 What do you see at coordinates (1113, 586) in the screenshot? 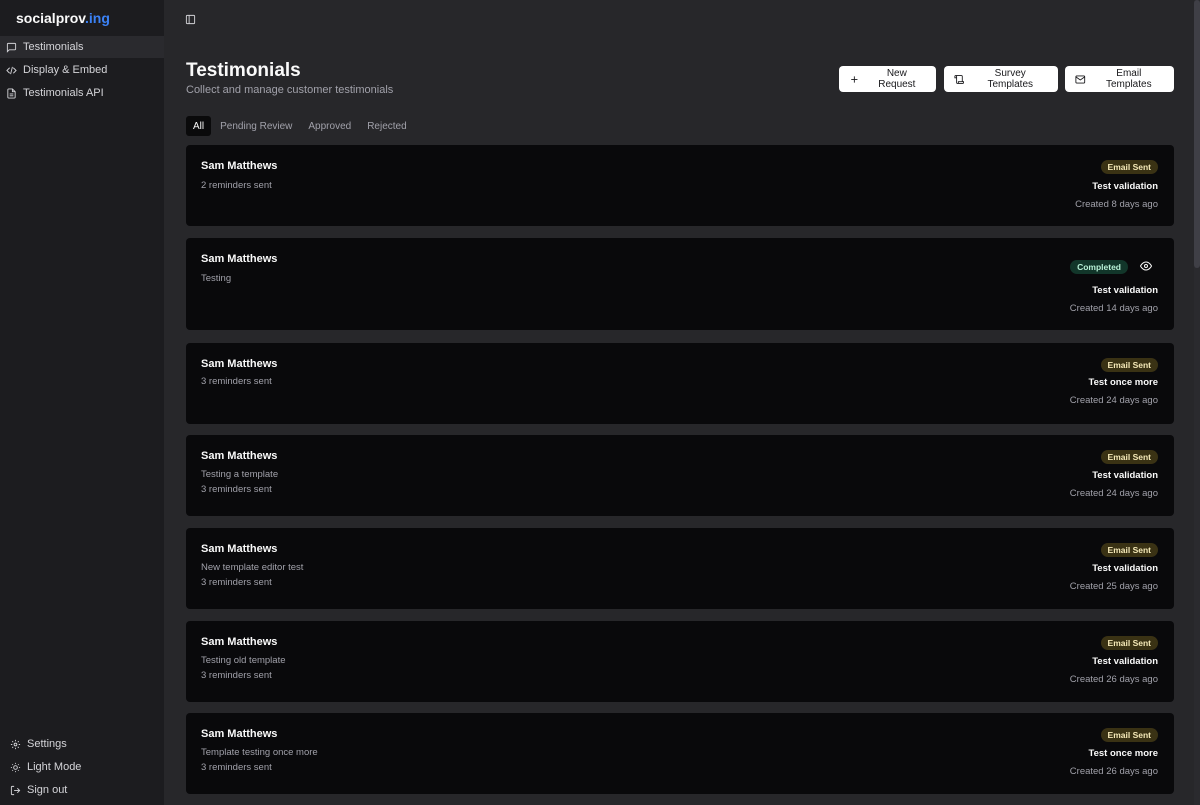
I see `created-date: Created 25 days ago` at bounding box center [1113, 586].